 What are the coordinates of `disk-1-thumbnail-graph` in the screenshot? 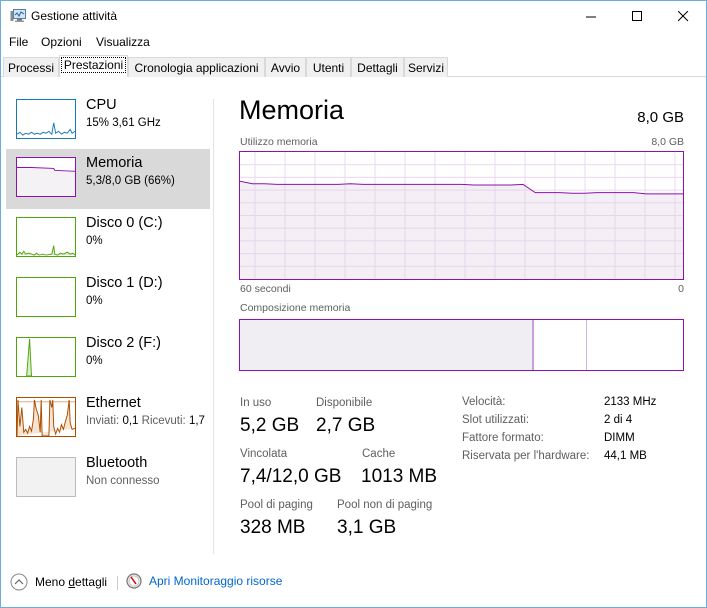 It's located at (46, 297).